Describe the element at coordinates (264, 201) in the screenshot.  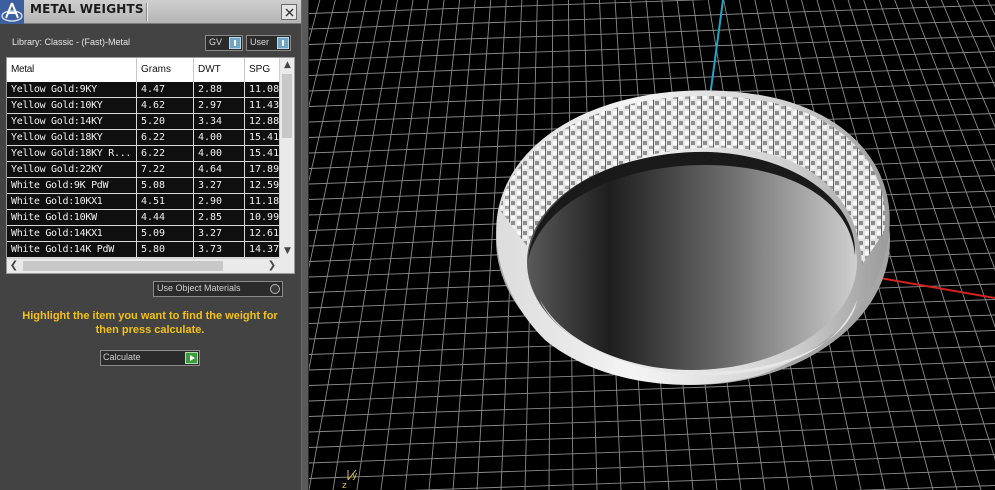
I see `spg-cell: 11.18` at that location.